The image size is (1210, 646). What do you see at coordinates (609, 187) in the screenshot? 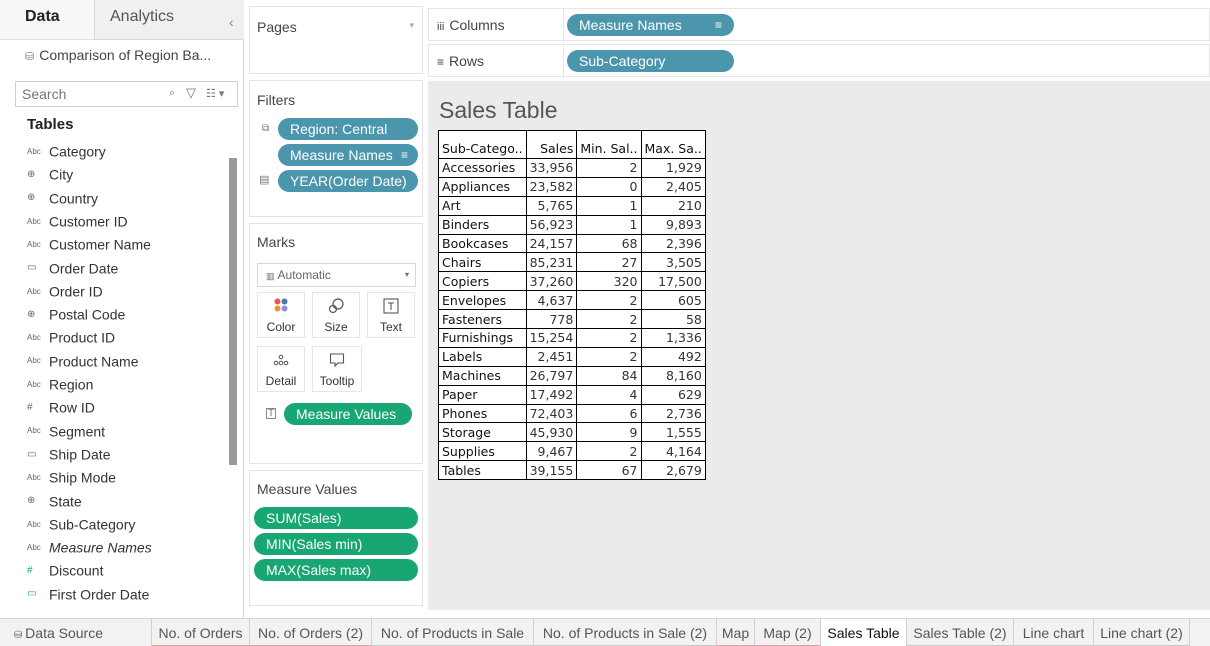
I see `value-cell: 0` at bounding box center [609, 187].